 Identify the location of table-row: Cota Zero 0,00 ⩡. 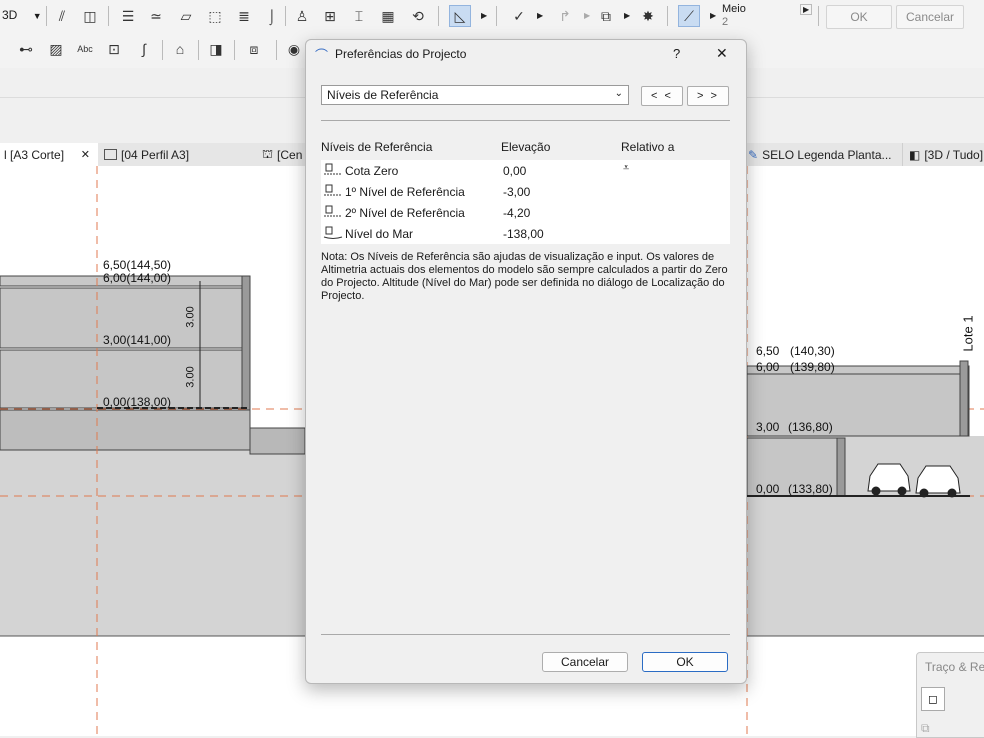
(525, 170).